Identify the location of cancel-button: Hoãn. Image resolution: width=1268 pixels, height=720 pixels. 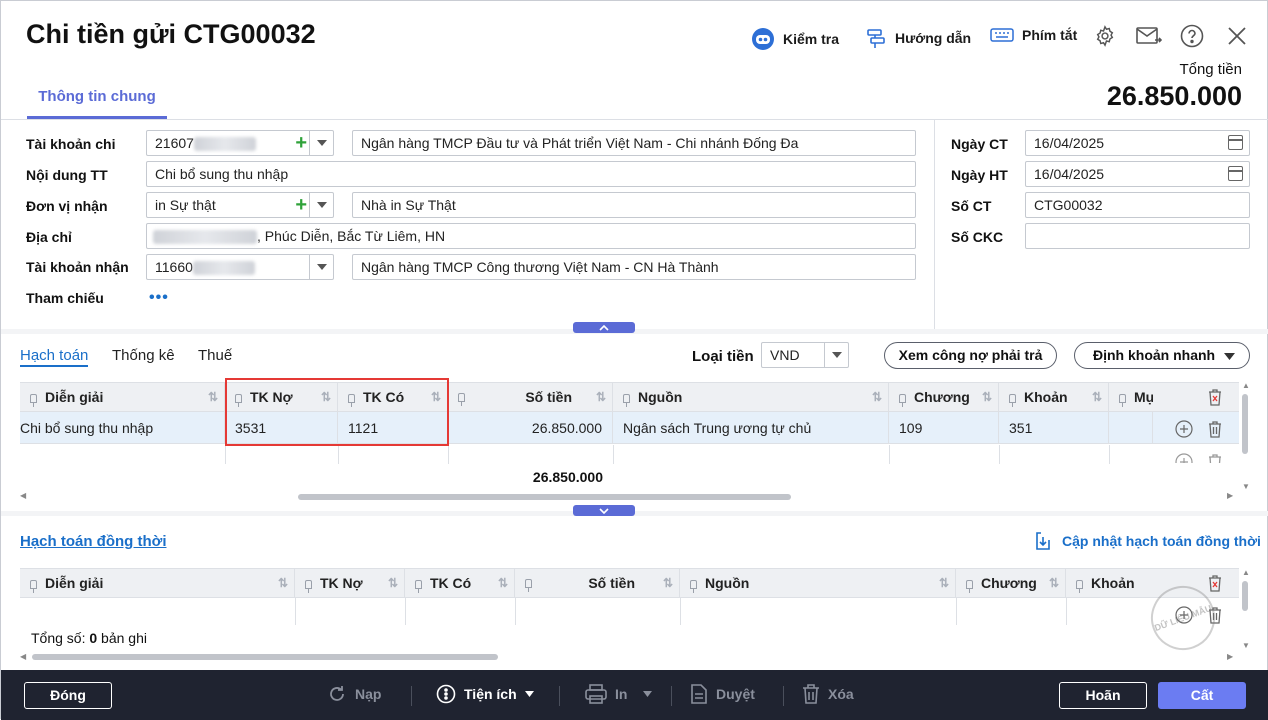
(1103, 695).